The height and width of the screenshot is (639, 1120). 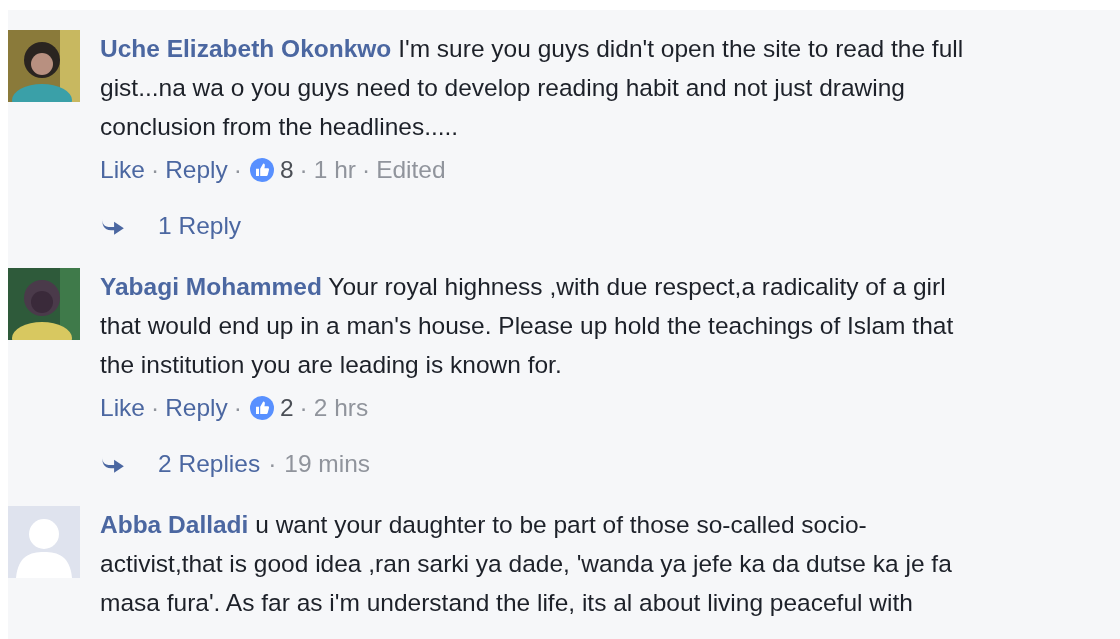 What do you see at coordinates (526, 564) in the screenshot?
I see `comment-text: Abba Dalladi u want your daughter to be part of those so-called socio- activist,that is good idea ,ran sarki ya dade, 'wanda ya jefe ka da dutse ka je fa masa fura'. As far as i'm understand the life, its al about living peaceful with` at bounding box center [526, 564].